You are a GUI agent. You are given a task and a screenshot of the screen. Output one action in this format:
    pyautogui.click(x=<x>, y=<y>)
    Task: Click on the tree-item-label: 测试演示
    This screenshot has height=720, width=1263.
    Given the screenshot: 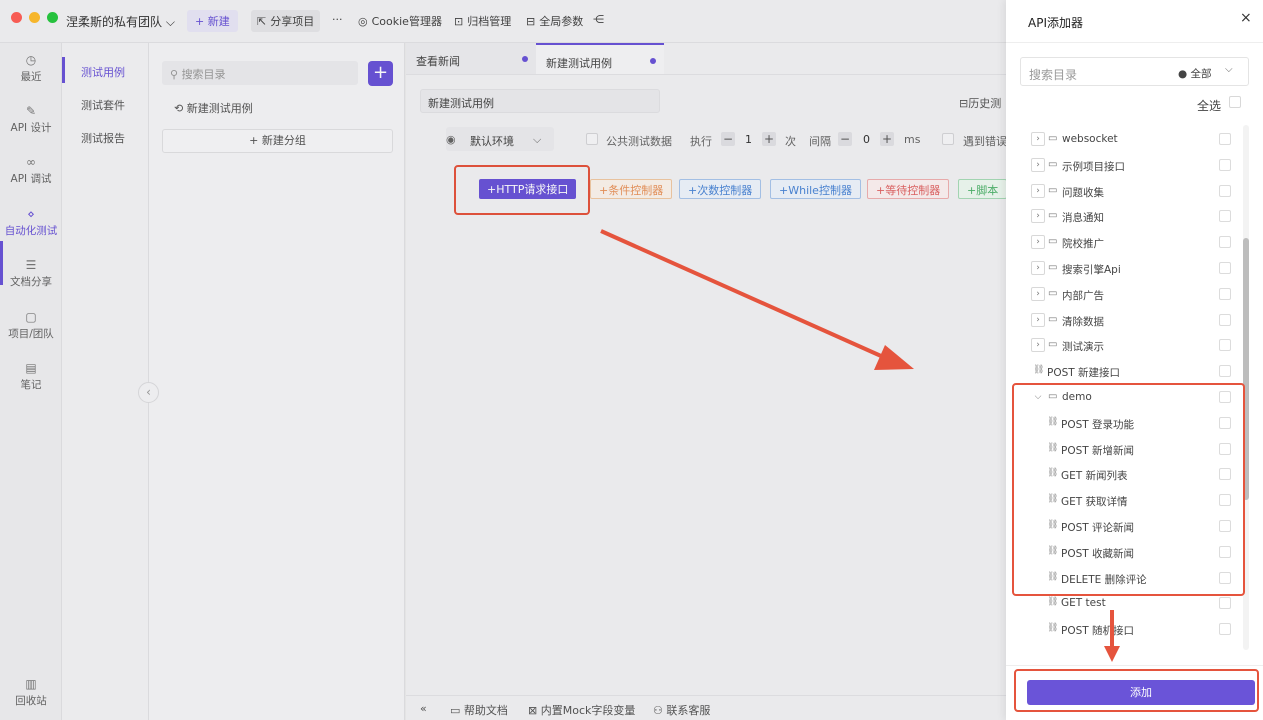 What is the action you would take?
    pyautogui.click(x=1083, y=347)
    